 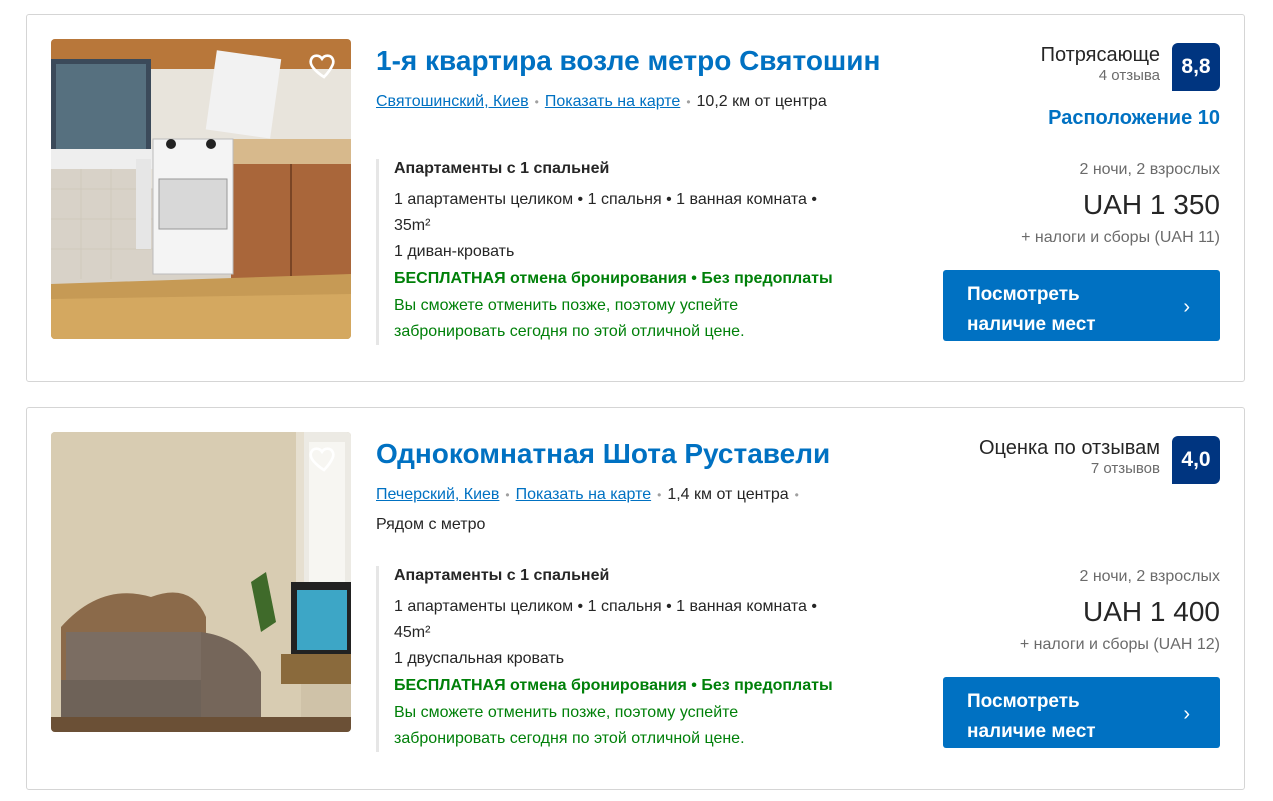 I want to click on review-count: 7 отзывов, so click(x=1125, y=468).